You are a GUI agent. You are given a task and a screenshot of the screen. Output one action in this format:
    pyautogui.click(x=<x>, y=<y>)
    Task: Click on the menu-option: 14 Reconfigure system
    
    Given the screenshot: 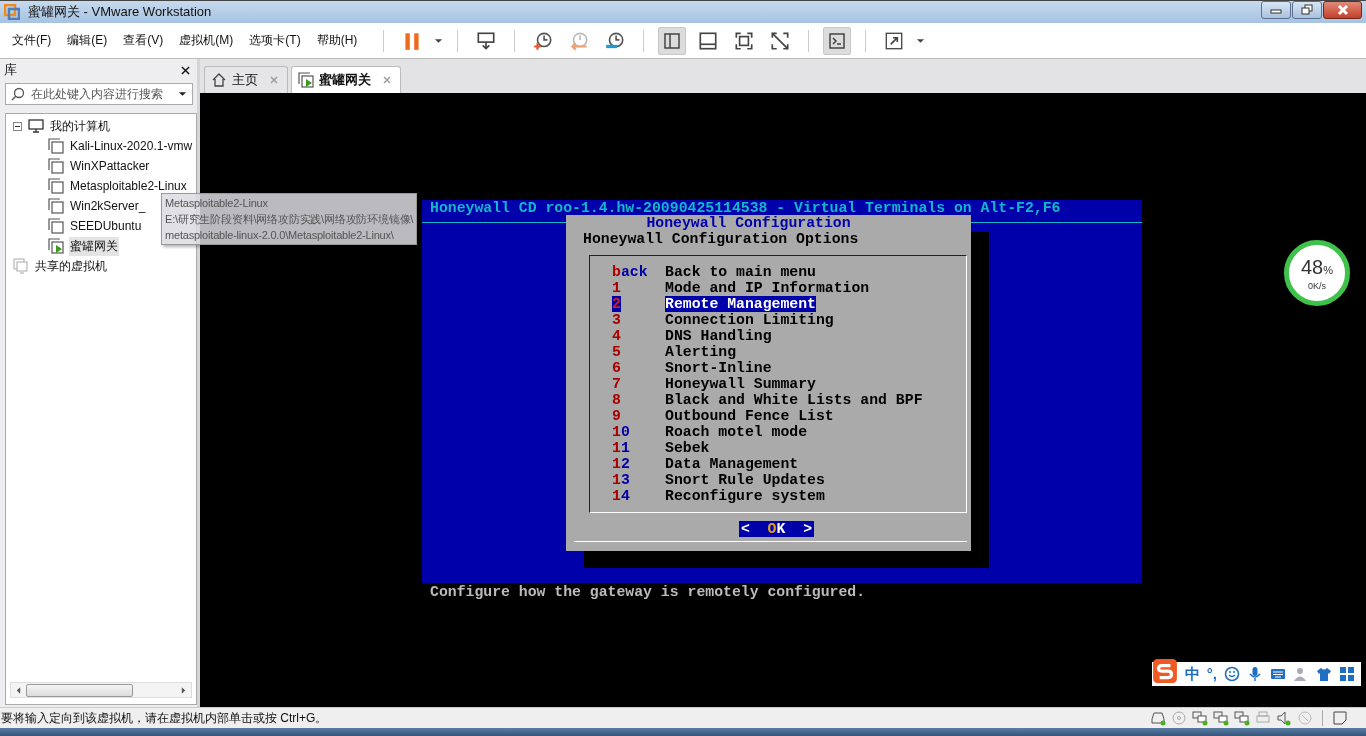 What is the action you would take?
    pyautogui.click(x=789, y=496)
    